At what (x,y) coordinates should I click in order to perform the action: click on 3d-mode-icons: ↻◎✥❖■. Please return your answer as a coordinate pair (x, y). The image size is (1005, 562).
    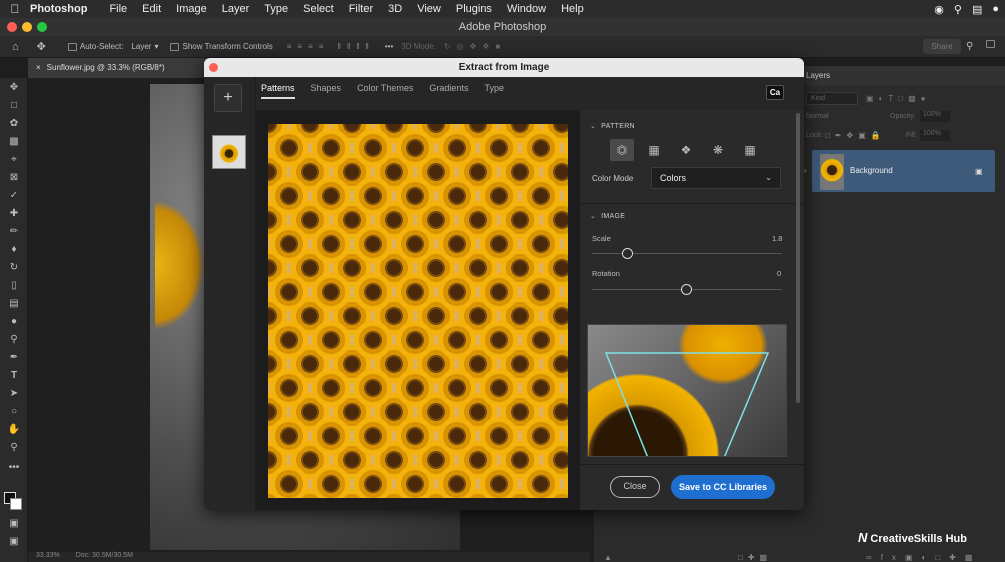
    Looking at the image, I should click on (475, 46).